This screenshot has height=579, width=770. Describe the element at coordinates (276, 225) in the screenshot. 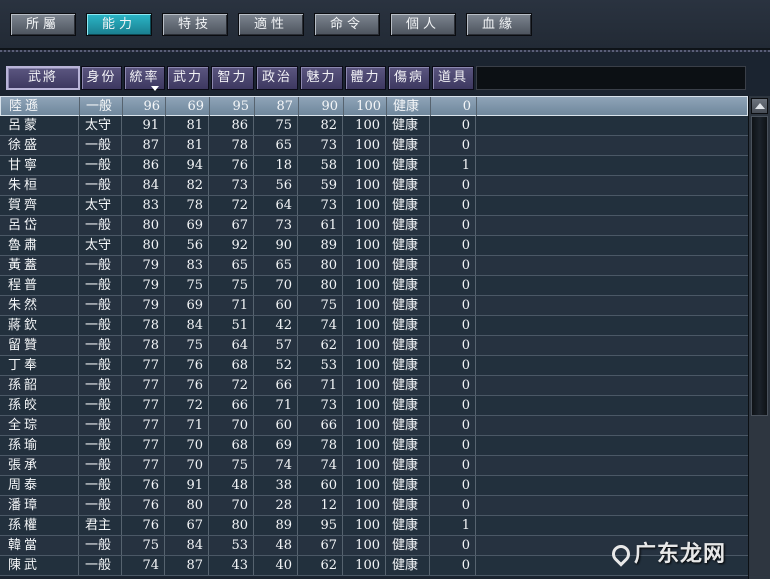

I see `cell-pol: 73` at that location.